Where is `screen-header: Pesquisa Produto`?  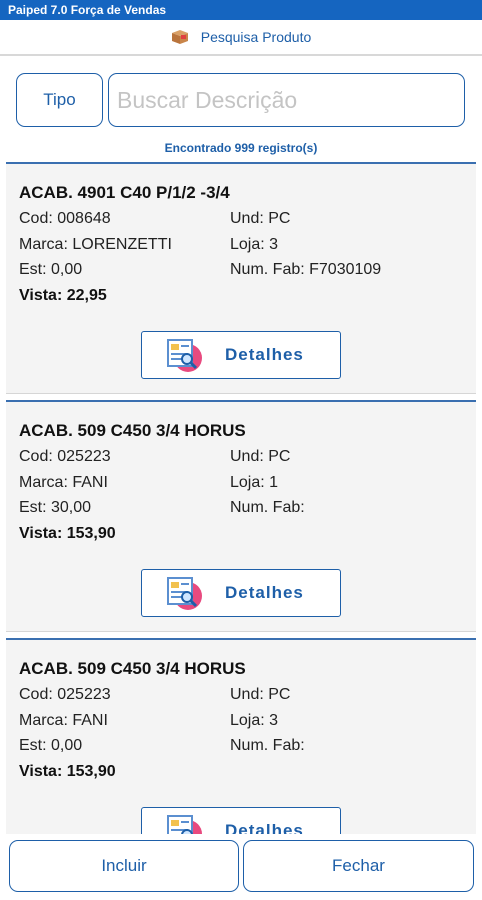 screen-header: Pesquisa Produto is located at coordinates (241, 38).